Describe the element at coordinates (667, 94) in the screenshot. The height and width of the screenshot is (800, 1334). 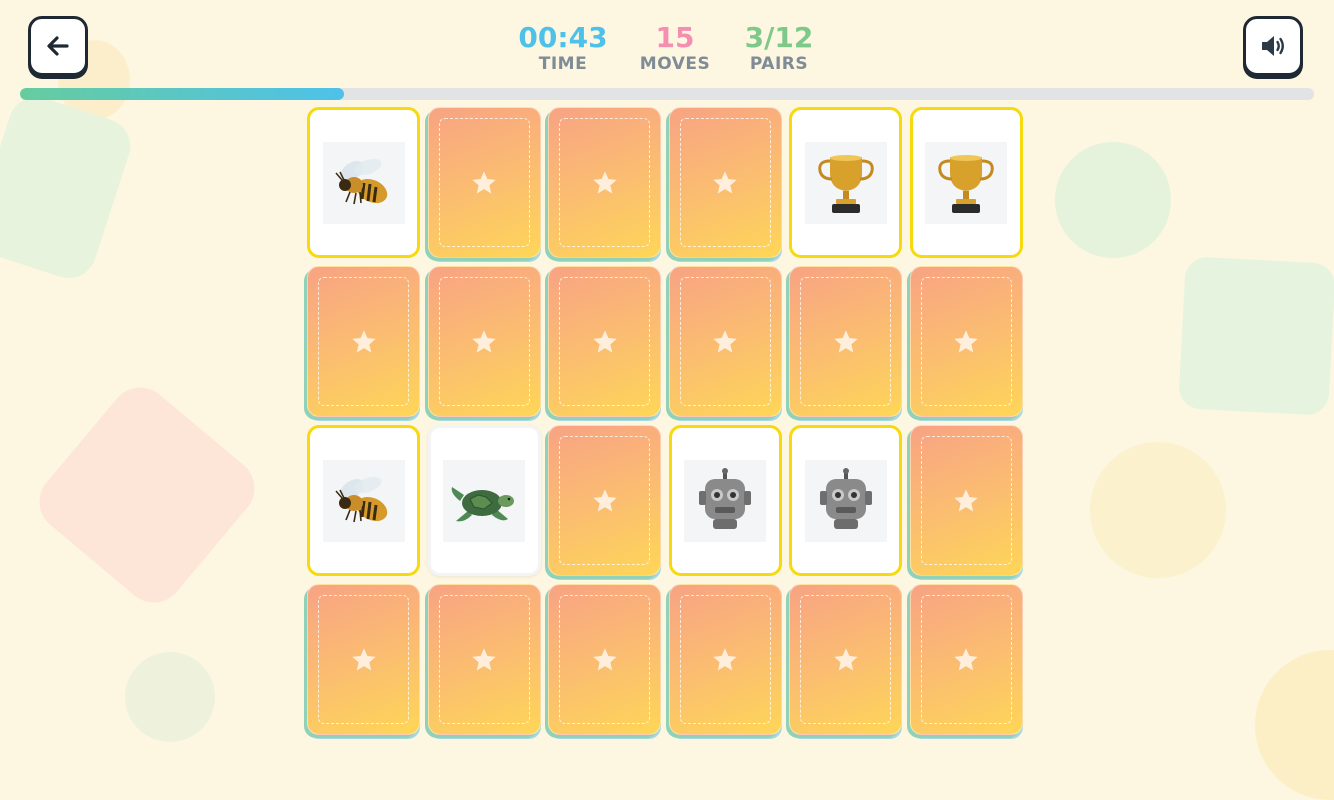
I see `progress-bar` at that location.